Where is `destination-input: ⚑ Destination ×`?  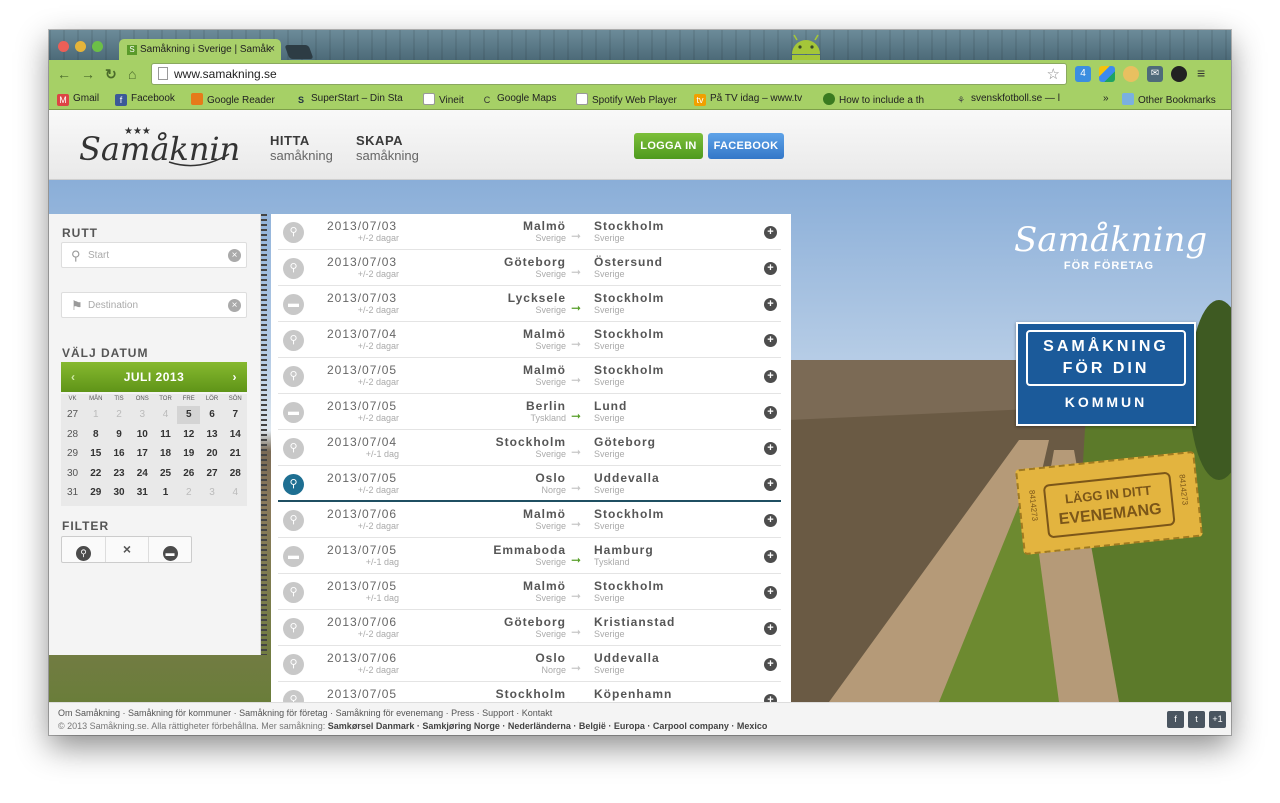
destination-input: ⚑ Destination × is located at coordinates (154, 305).